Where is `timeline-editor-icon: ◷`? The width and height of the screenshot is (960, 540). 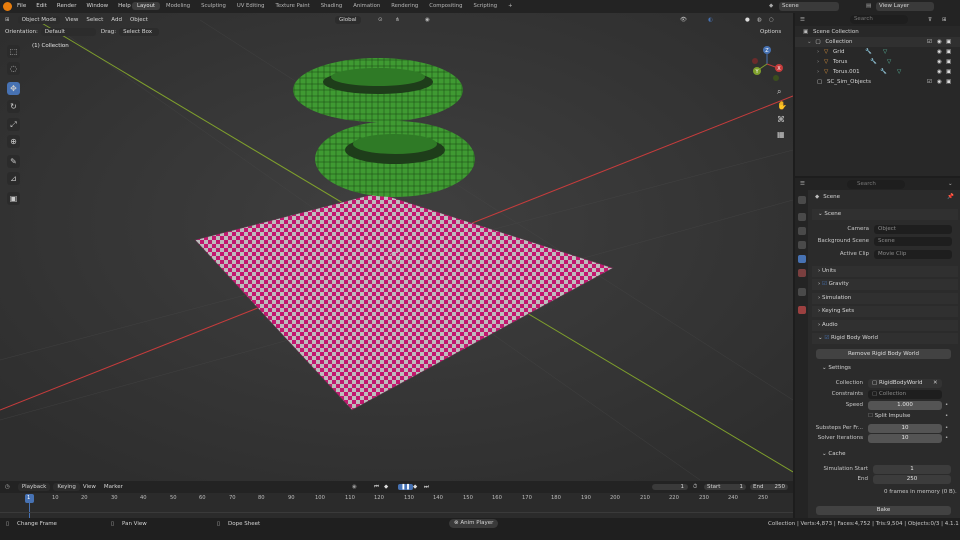 timeline-editor-icon: ◷ is located at coordinates (7, 487).